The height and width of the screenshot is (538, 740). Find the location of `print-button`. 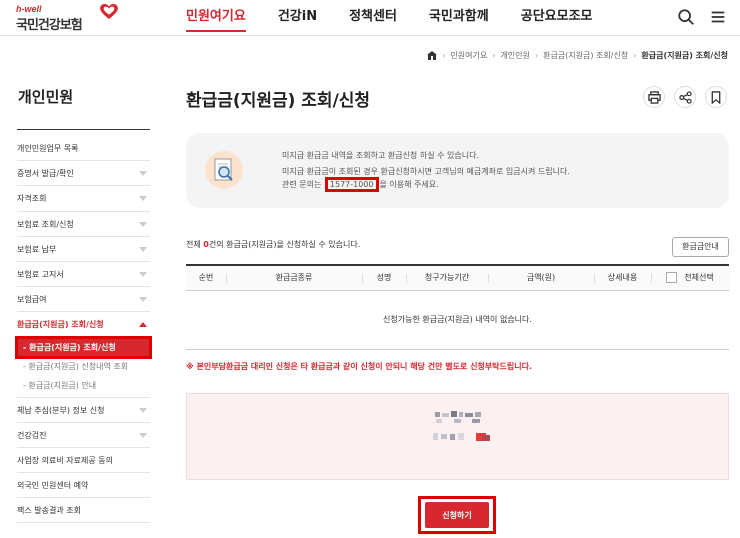

print-button is located at coordinates (654, 97).